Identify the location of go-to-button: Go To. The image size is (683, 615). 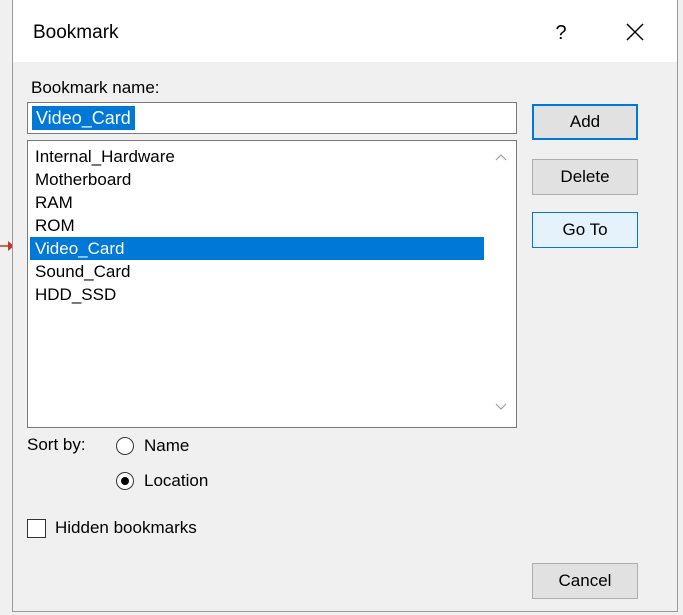
(585, 230).